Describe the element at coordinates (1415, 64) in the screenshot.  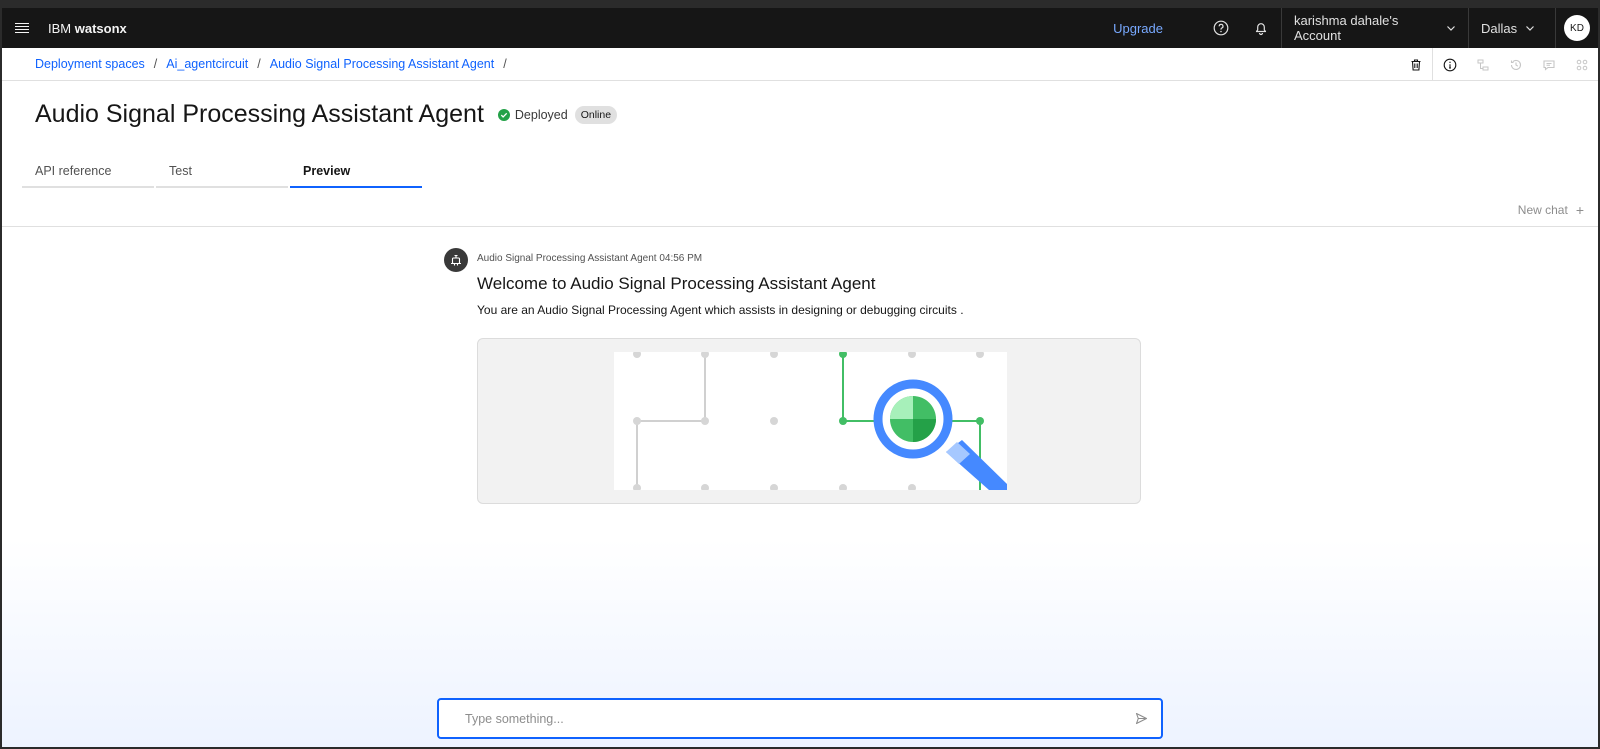
I see `trash-icon` at that location.